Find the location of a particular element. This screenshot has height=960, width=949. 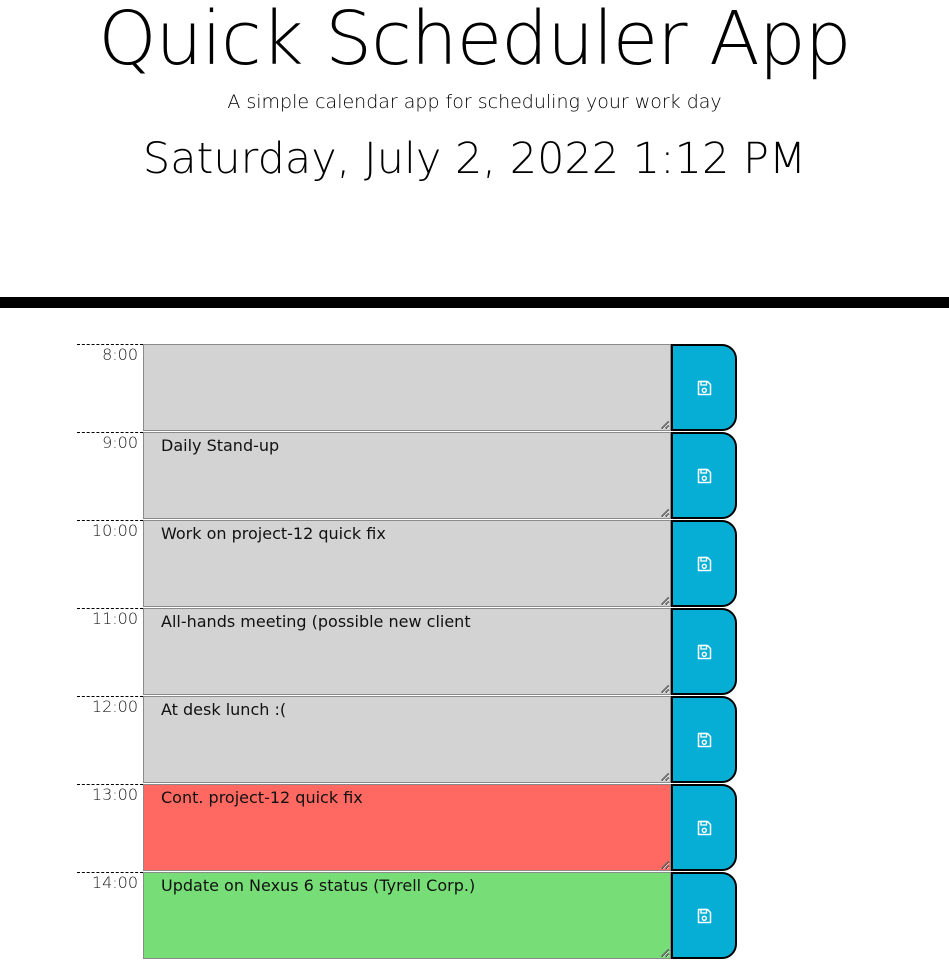

hour-label: 9:00 is located at coordinates (110, 475).